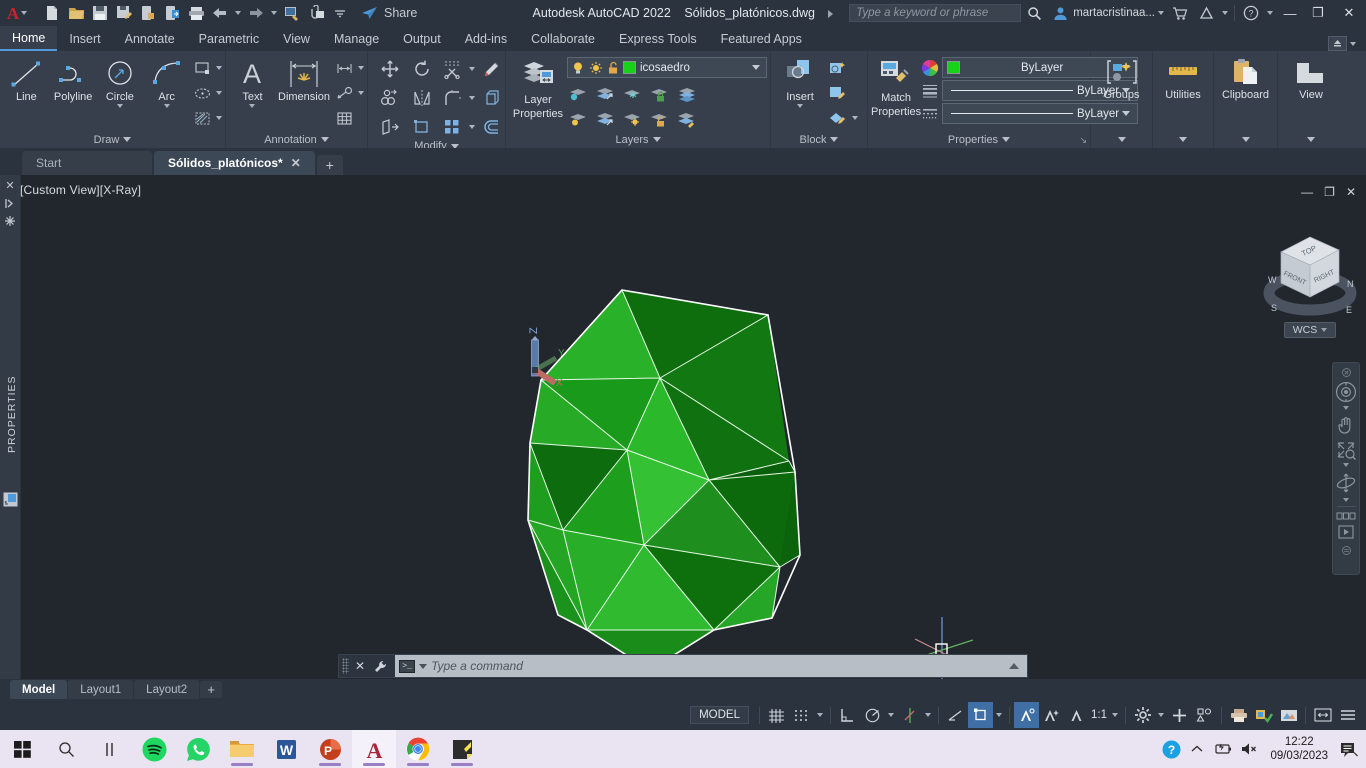 The width and height of the screenshot is (1366, 768). I want to click on sticky-notes-icon, so click(462, 749).